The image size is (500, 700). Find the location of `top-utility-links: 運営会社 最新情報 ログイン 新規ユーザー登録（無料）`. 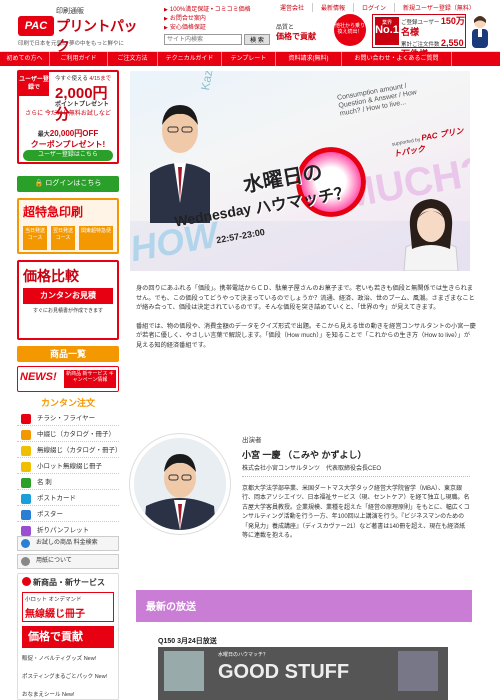

top-utility-links: 運営会社 最新情報 ログイン 新規ユーザー登録（無料） is located at coordinates (377, 7).